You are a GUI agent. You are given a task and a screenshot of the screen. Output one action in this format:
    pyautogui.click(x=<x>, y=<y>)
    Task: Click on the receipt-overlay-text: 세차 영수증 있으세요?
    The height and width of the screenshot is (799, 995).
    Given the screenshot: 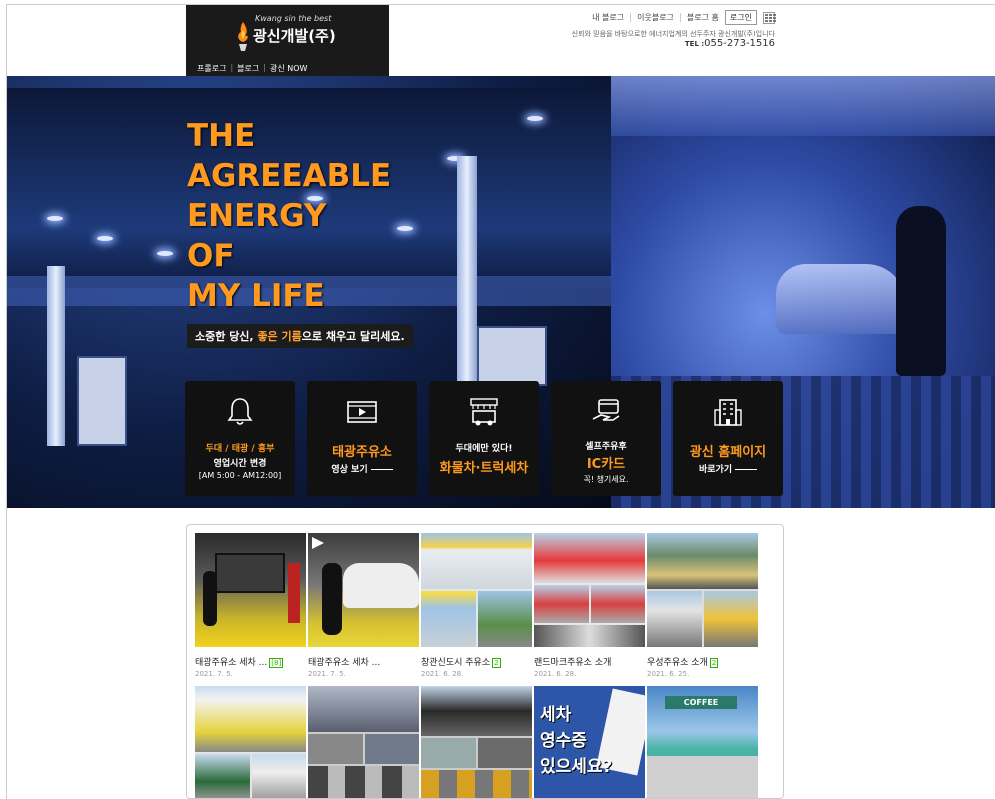 What is the action you would take?
    pyautogui.click(x=576, y=741)
    